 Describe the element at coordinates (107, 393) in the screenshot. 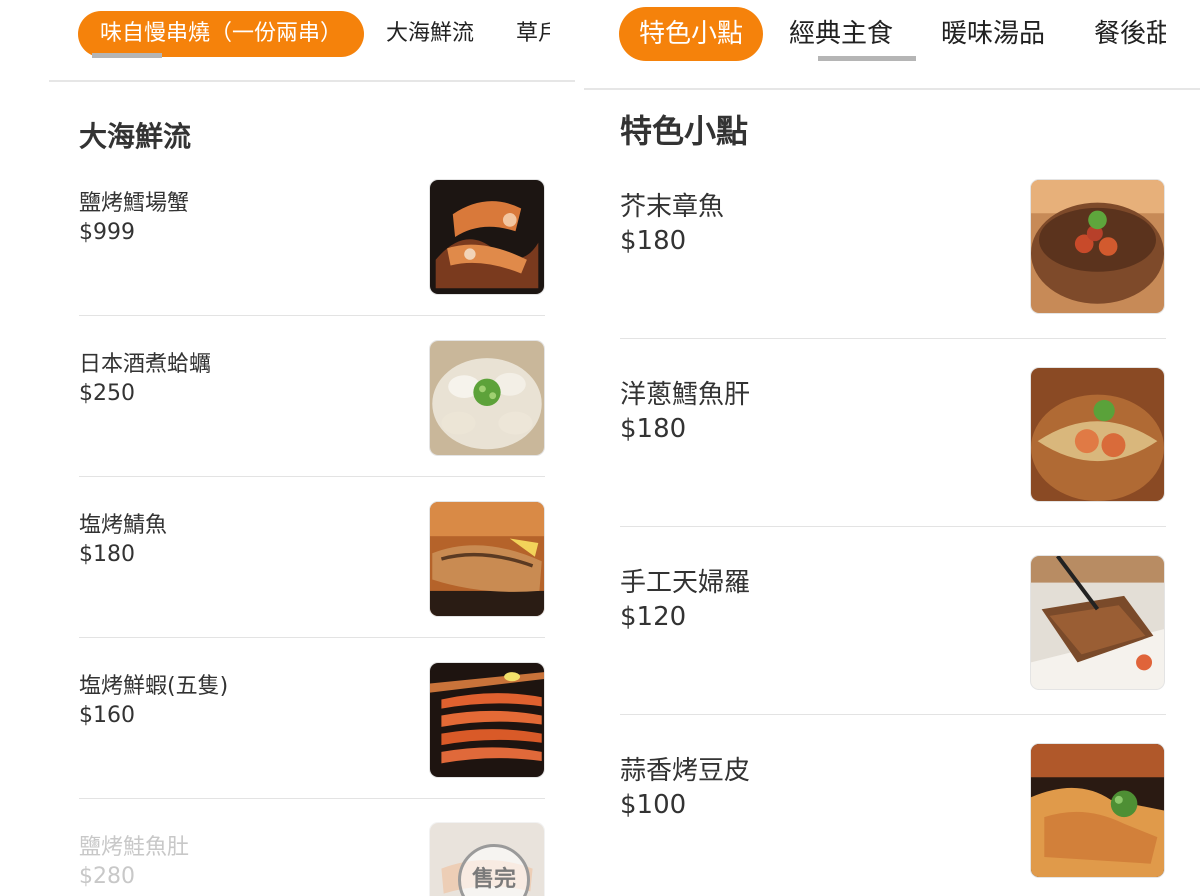

I see `item-price: $250` at that location.